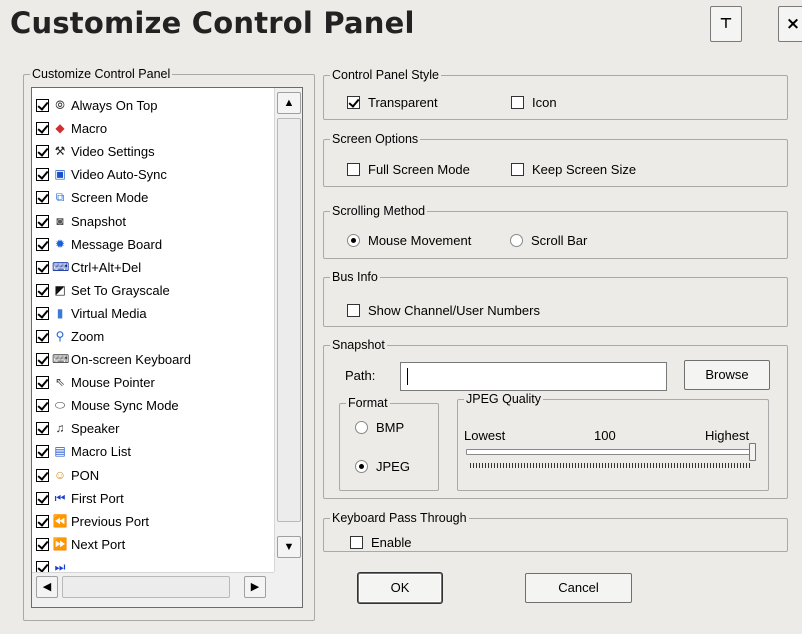 Image resolution: width=802 pixels, height=634 pixels. I want to click on enable-checkbox: Enable, so click(380, 542).